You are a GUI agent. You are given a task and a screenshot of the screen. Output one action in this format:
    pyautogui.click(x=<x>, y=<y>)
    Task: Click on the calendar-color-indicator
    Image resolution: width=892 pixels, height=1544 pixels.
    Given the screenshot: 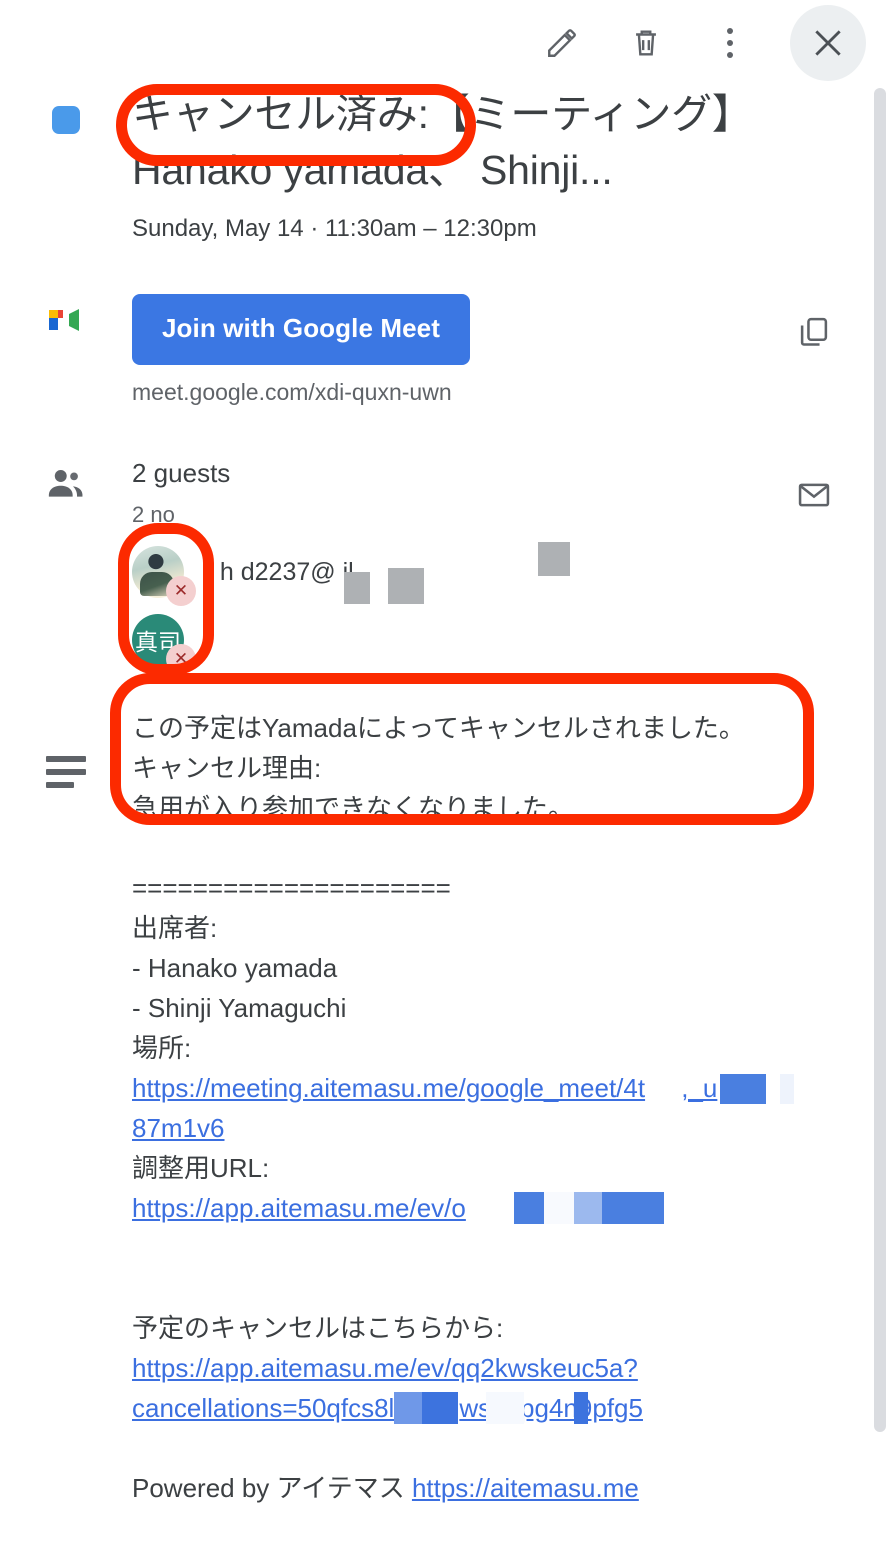 What is the action you would take?
    pyautogui.click(x=66, y=120)
    